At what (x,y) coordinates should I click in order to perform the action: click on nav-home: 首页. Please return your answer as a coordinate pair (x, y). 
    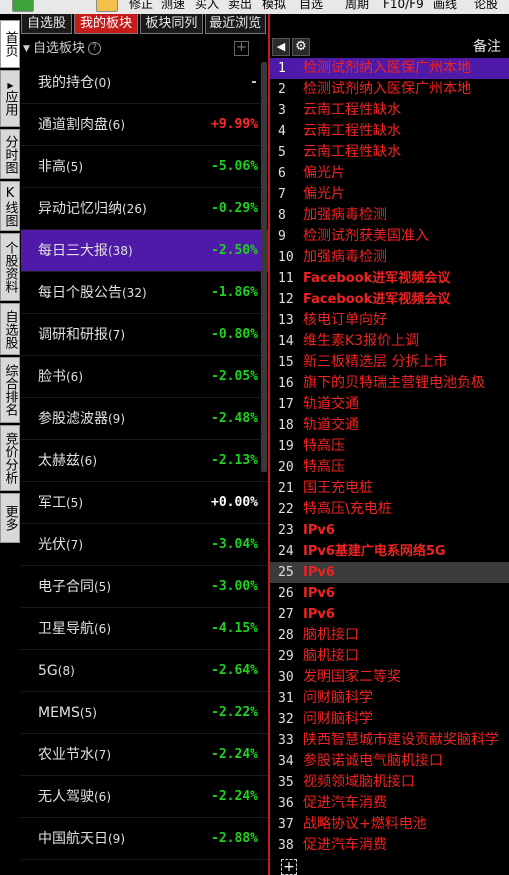
    Looking at the image, I should click on (10, 44).